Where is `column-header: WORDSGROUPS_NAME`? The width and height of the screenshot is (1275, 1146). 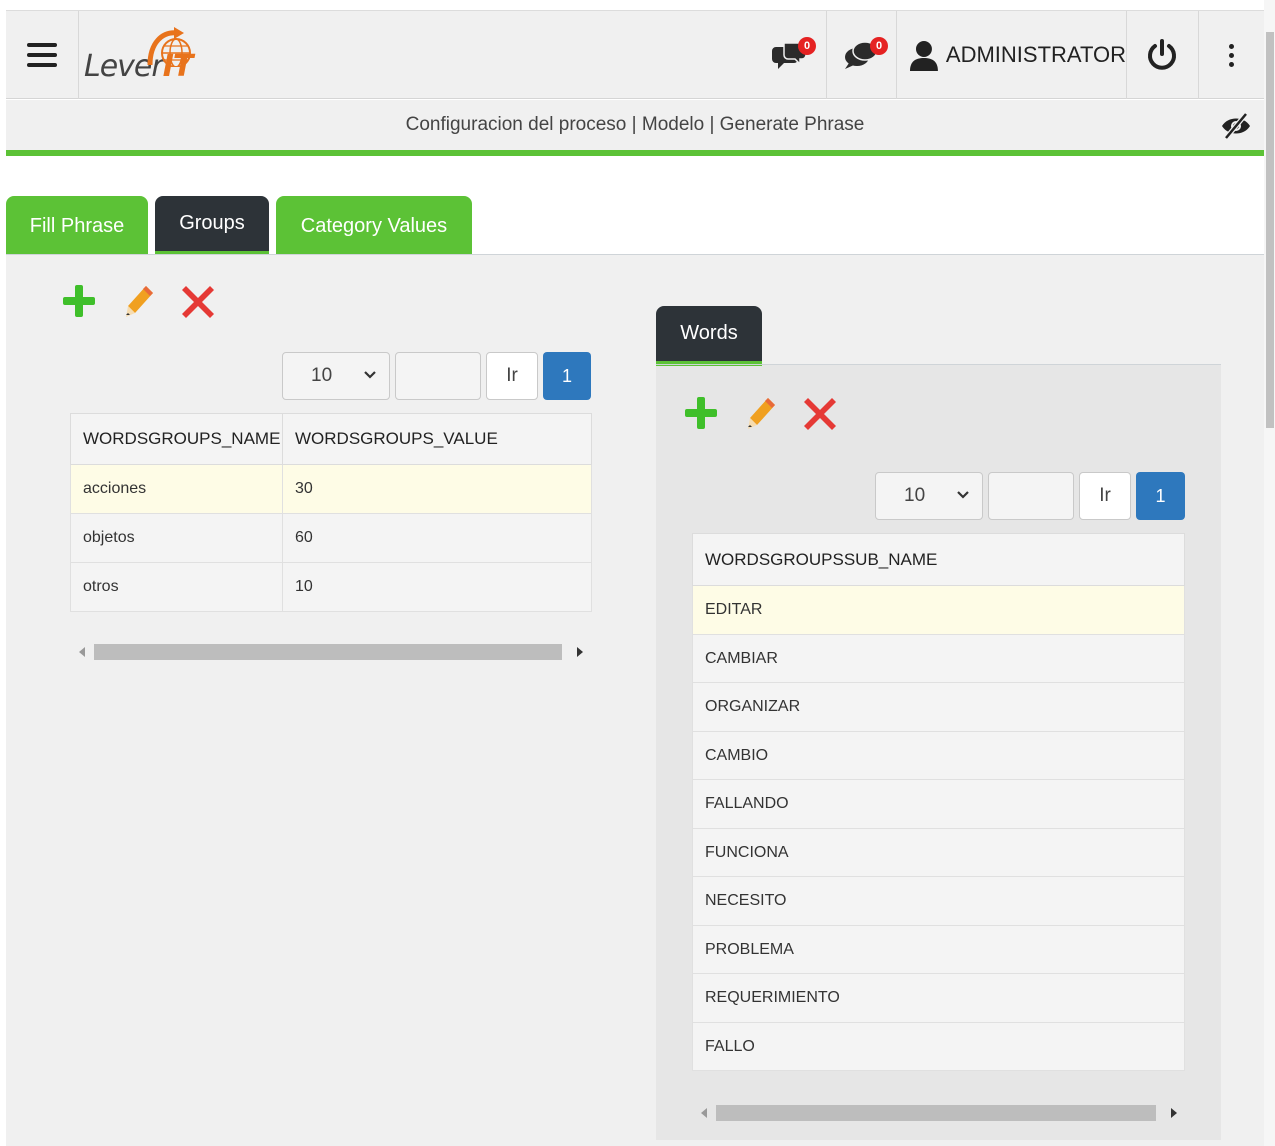
column-header: WORDSGROUPS_NAME is located at coordinates (176, 439).